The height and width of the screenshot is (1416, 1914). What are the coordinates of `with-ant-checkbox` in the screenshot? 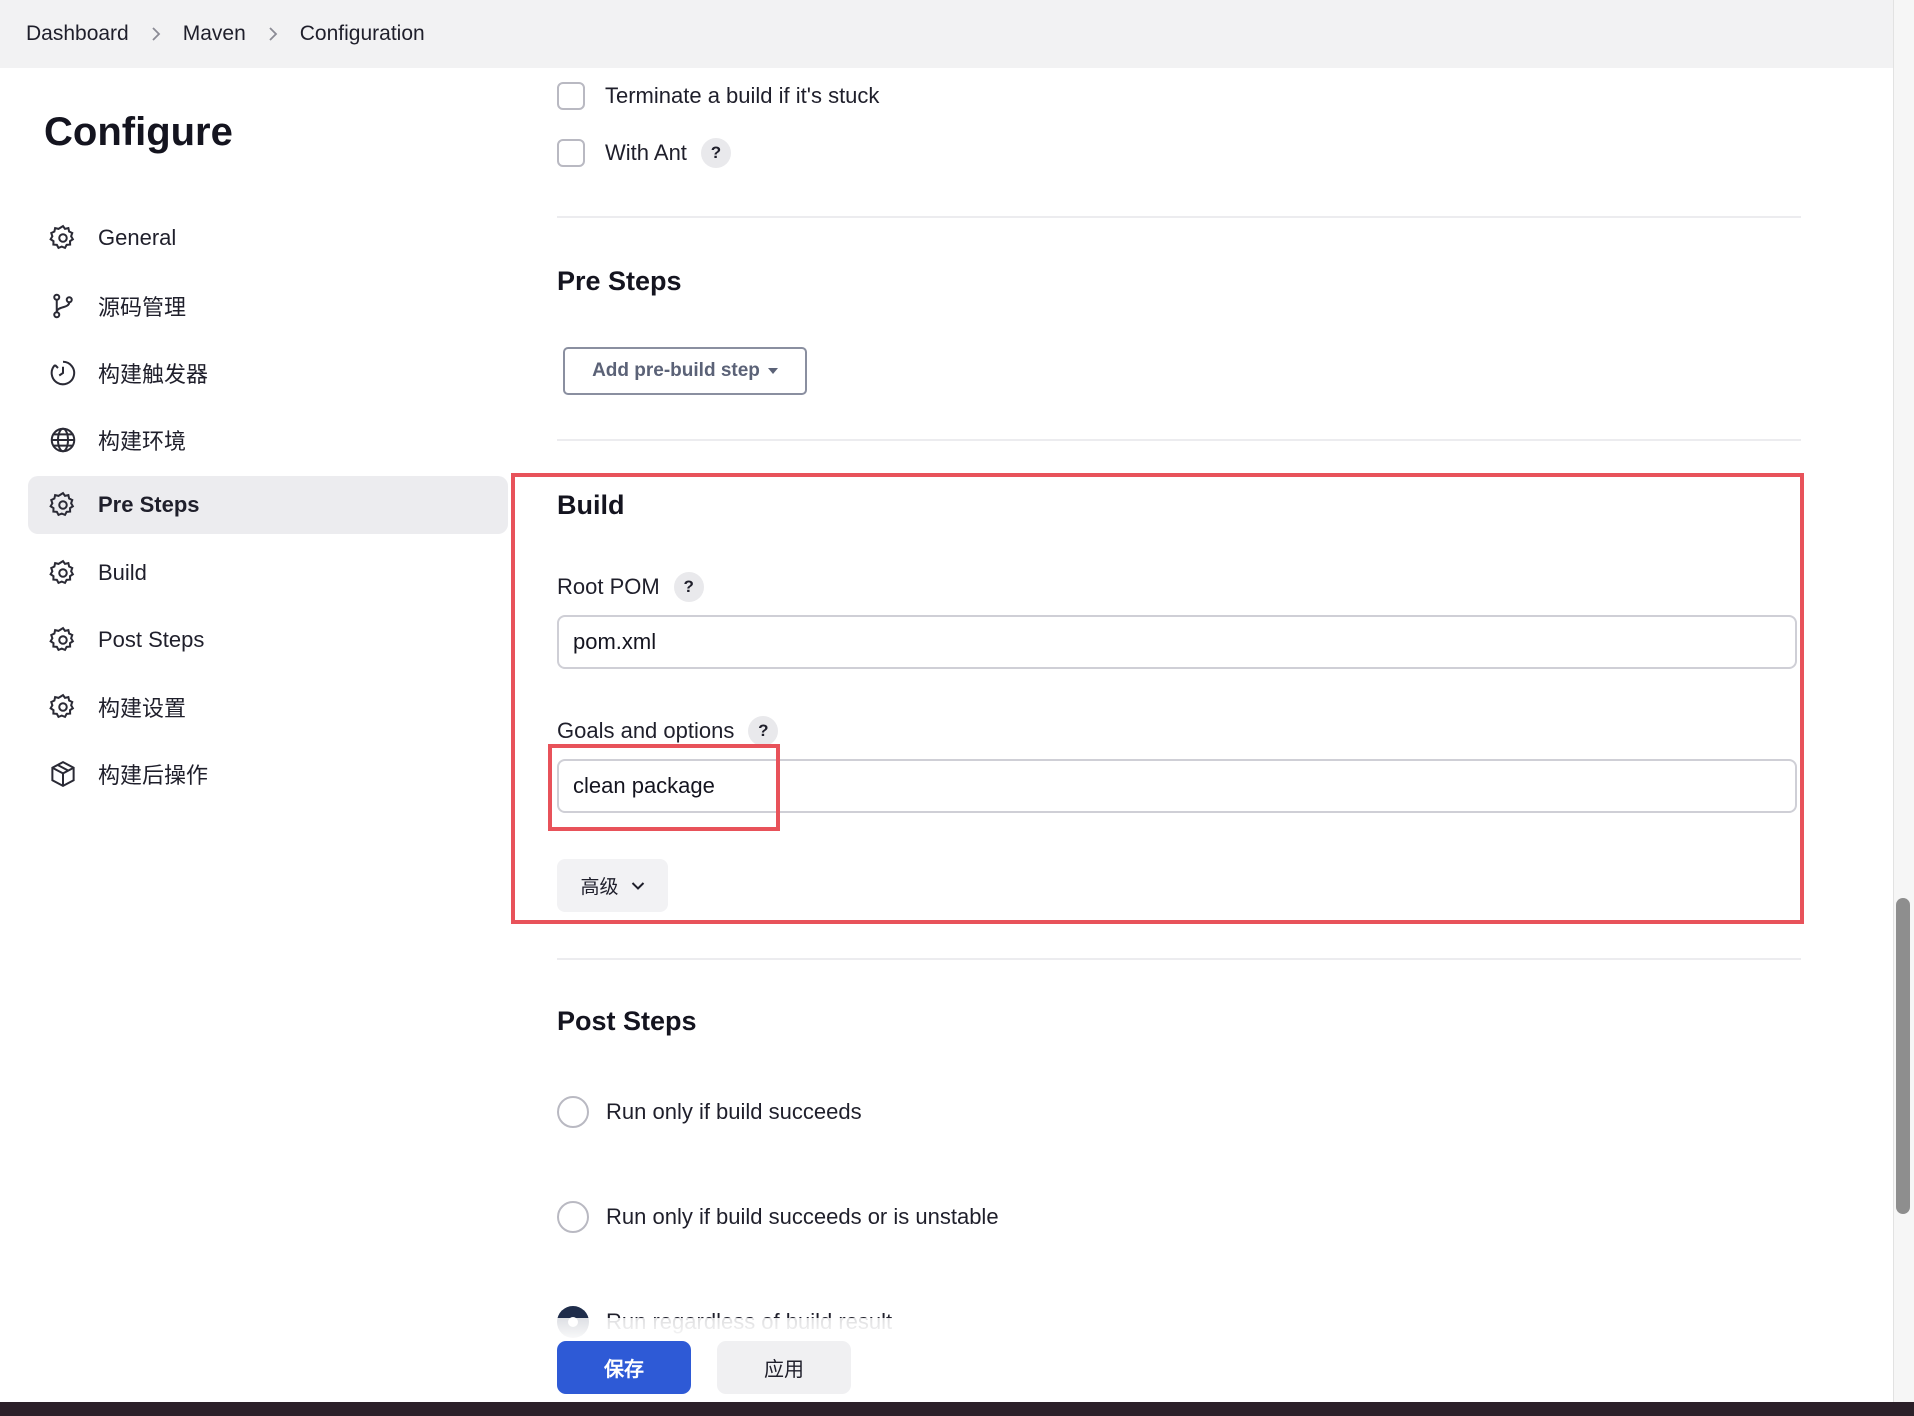 It's located at (571, 153).